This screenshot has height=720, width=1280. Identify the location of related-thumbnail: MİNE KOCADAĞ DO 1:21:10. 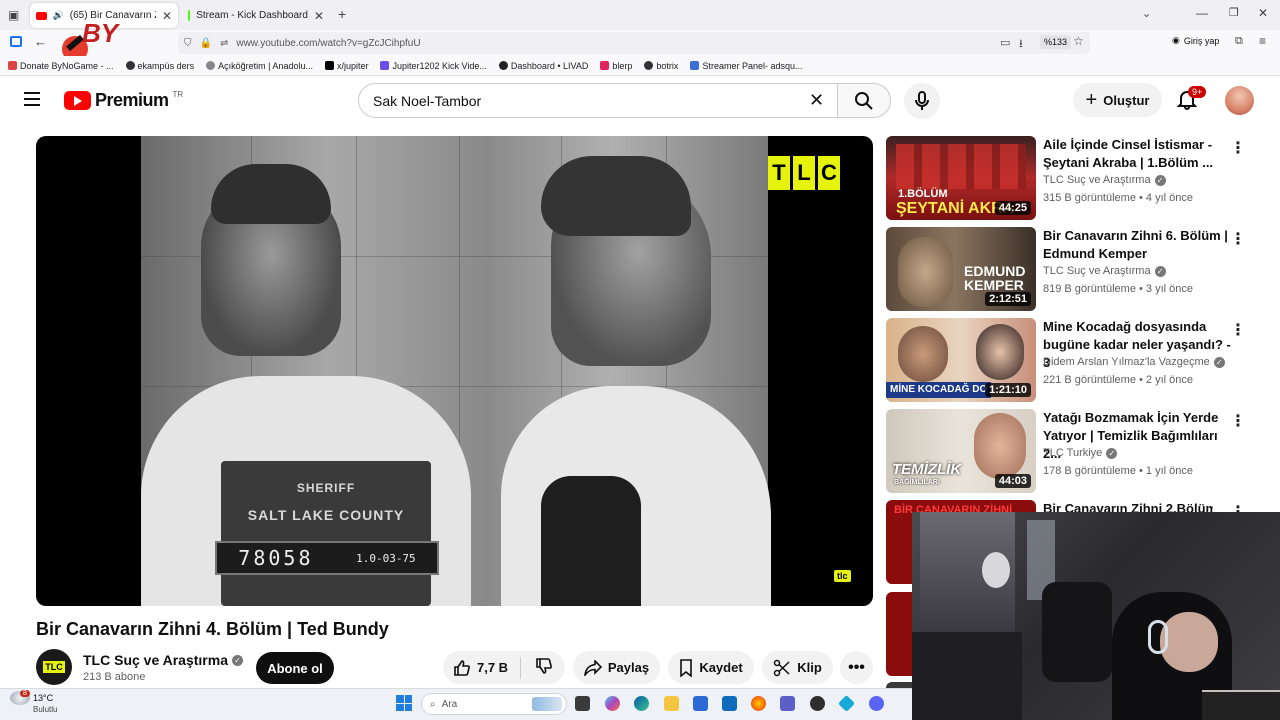
(961, 360).